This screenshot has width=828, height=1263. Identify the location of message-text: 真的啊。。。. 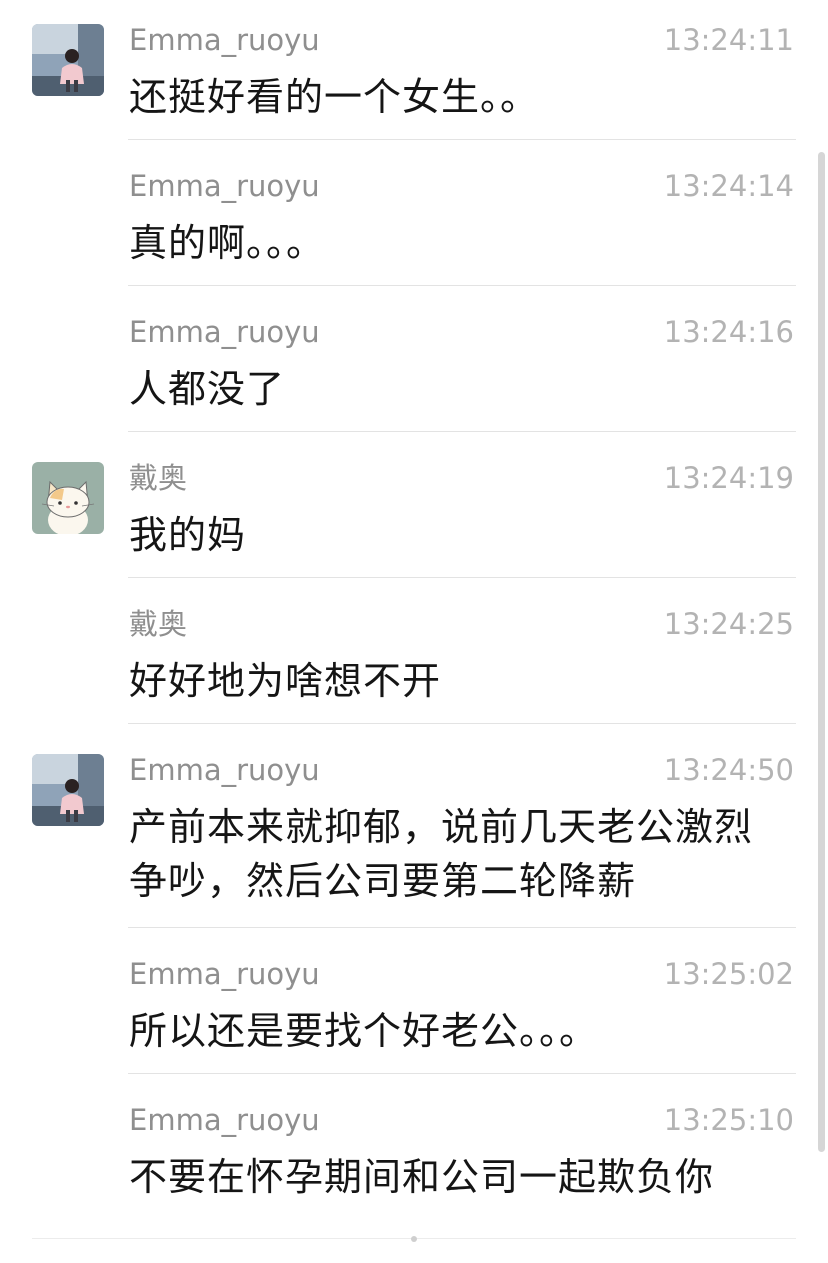
(227, 243).